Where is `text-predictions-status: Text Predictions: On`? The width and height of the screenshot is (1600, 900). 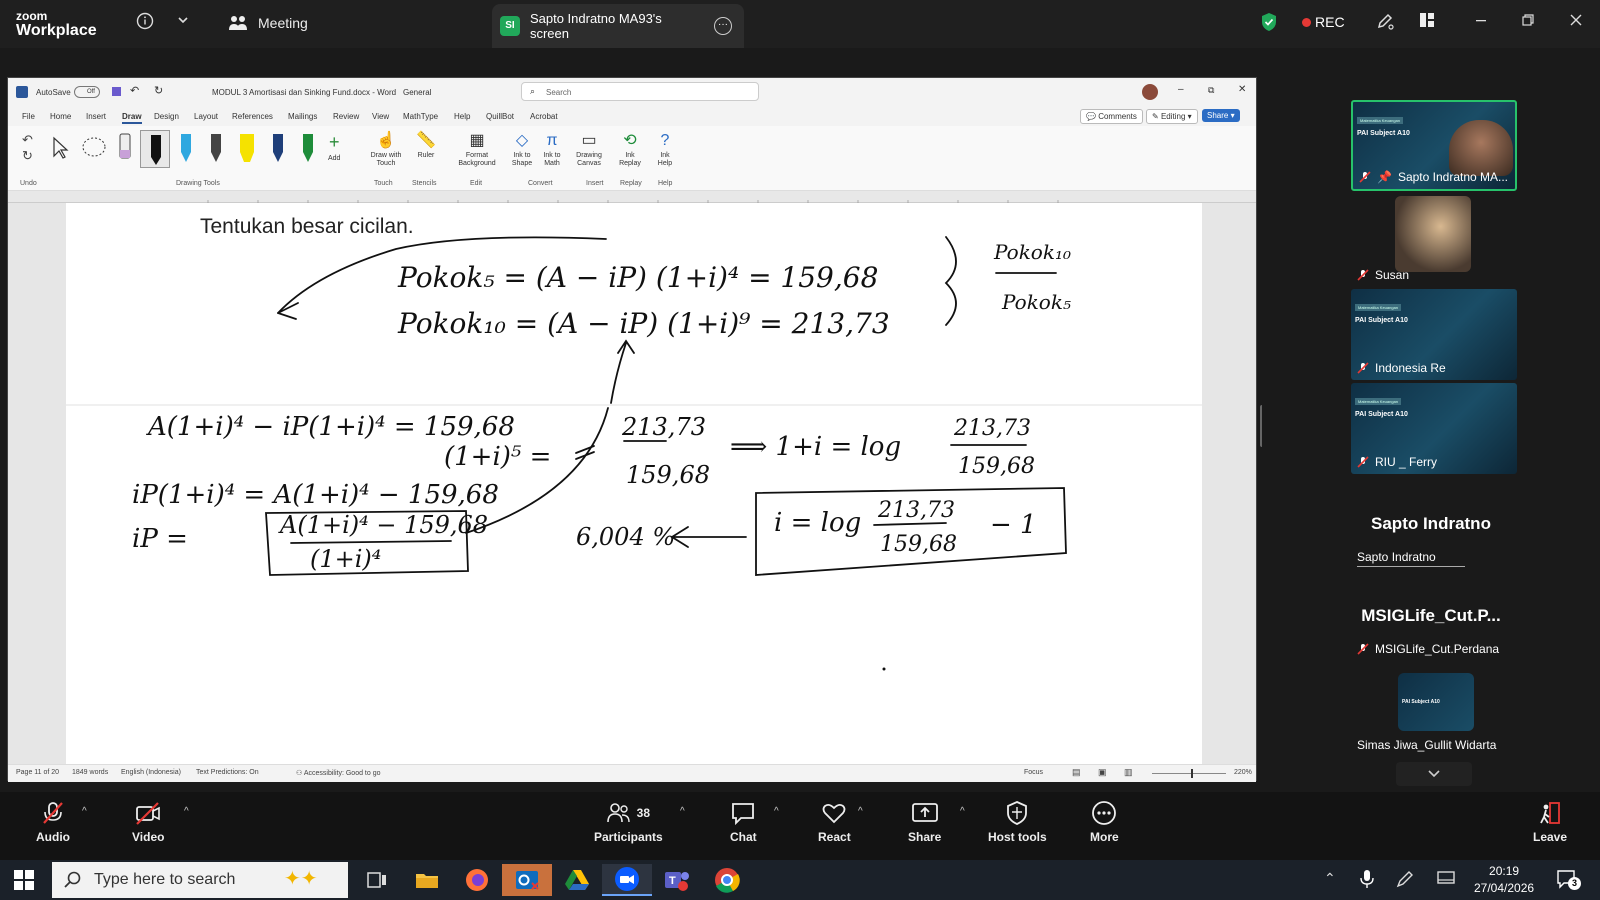
text-predictions-status: Text Predictions: On is located at coordinates (227, 772).